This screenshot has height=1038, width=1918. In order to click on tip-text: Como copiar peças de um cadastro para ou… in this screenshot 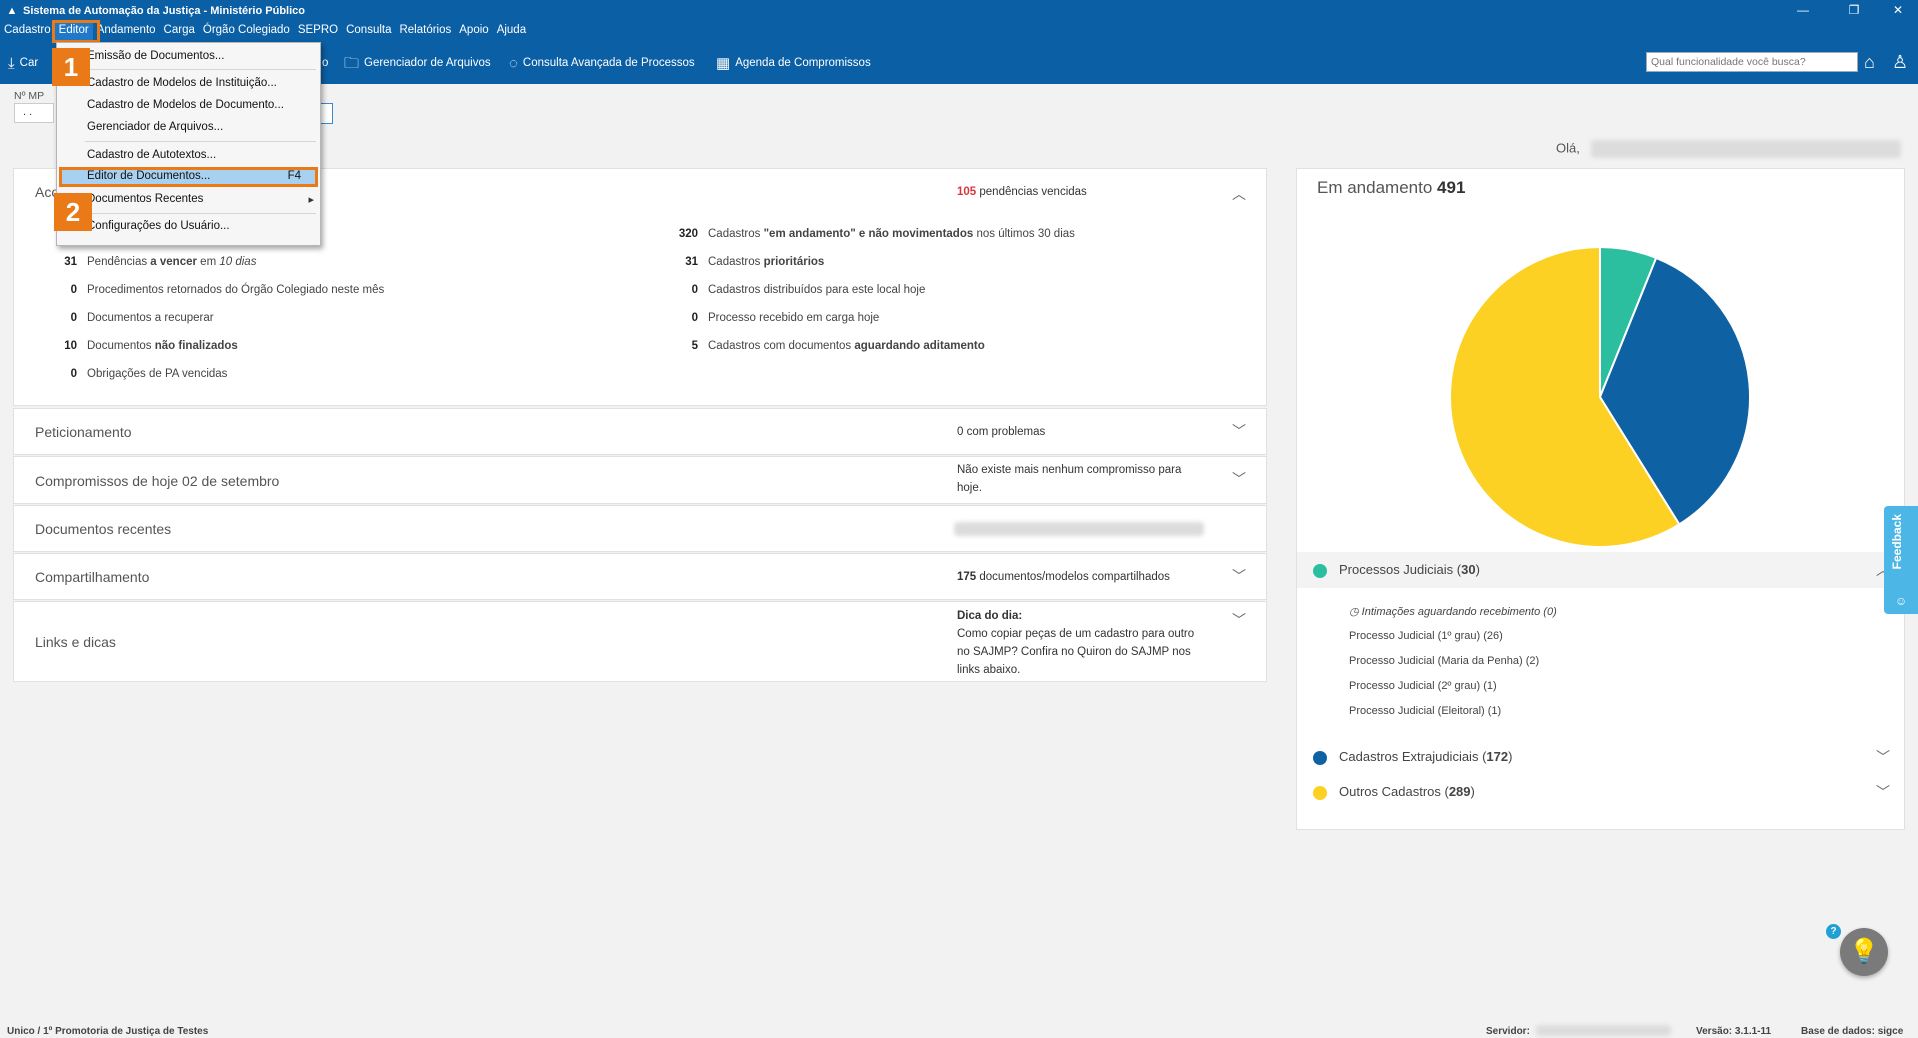, I will do `click(1076, 652)`.